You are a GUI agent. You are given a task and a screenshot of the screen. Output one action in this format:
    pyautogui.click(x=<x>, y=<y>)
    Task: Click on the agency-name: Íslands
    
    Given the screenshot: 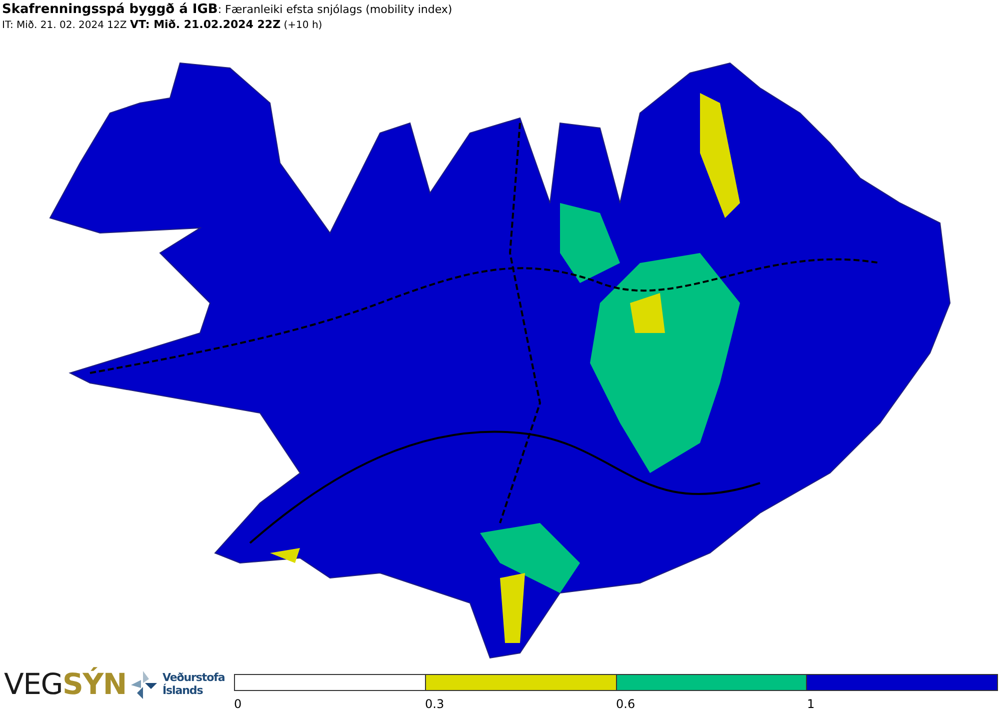 What is the action you would take?
    pyautogui.click(x=183, y=690)
    